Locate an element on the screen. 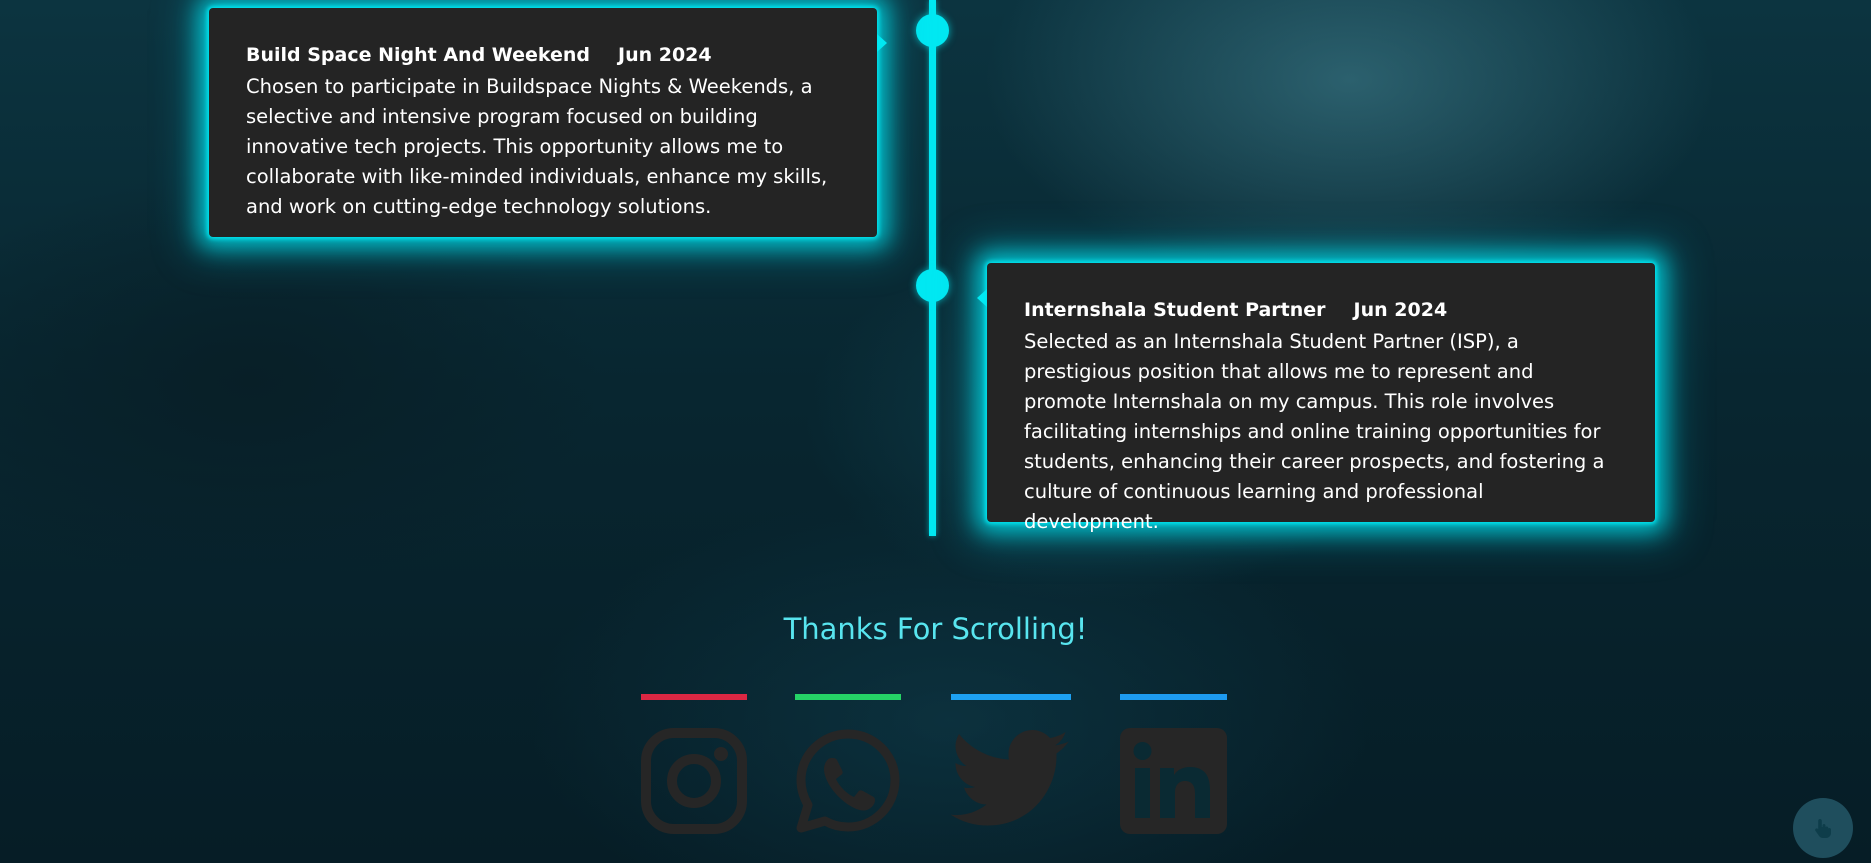  whatsapp-icon is located at coordinates (848, 781).